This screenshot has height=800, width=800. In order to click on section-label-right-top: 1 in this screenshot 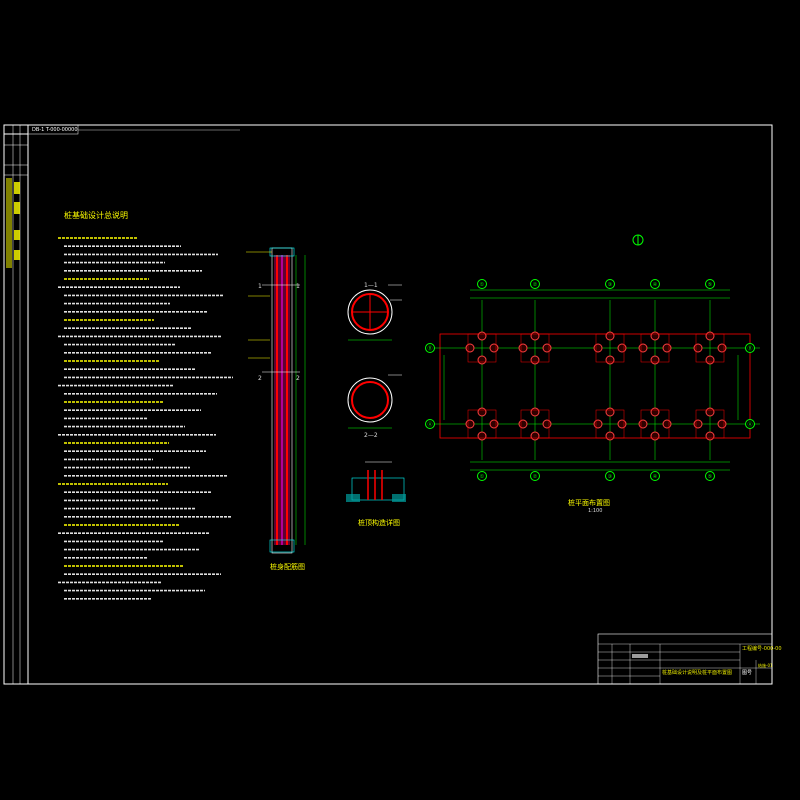, I will do `click(298, 286)`.